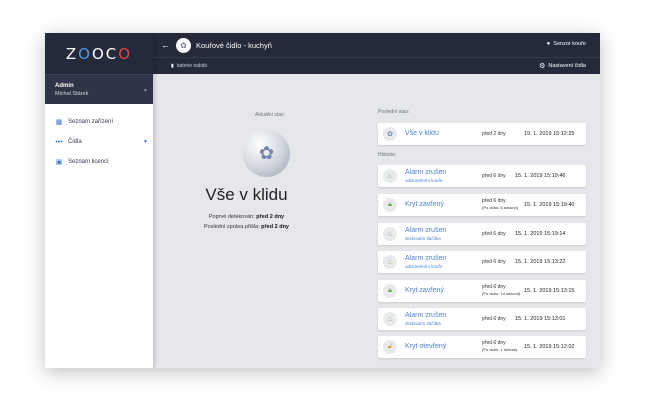 This screenshot has width=645, height=415. What do you see at coordinates (501, 293) in the screenshot?
I see `event-duration: (Po dobu: 14 sekund)` at bounding box center [501, 293].